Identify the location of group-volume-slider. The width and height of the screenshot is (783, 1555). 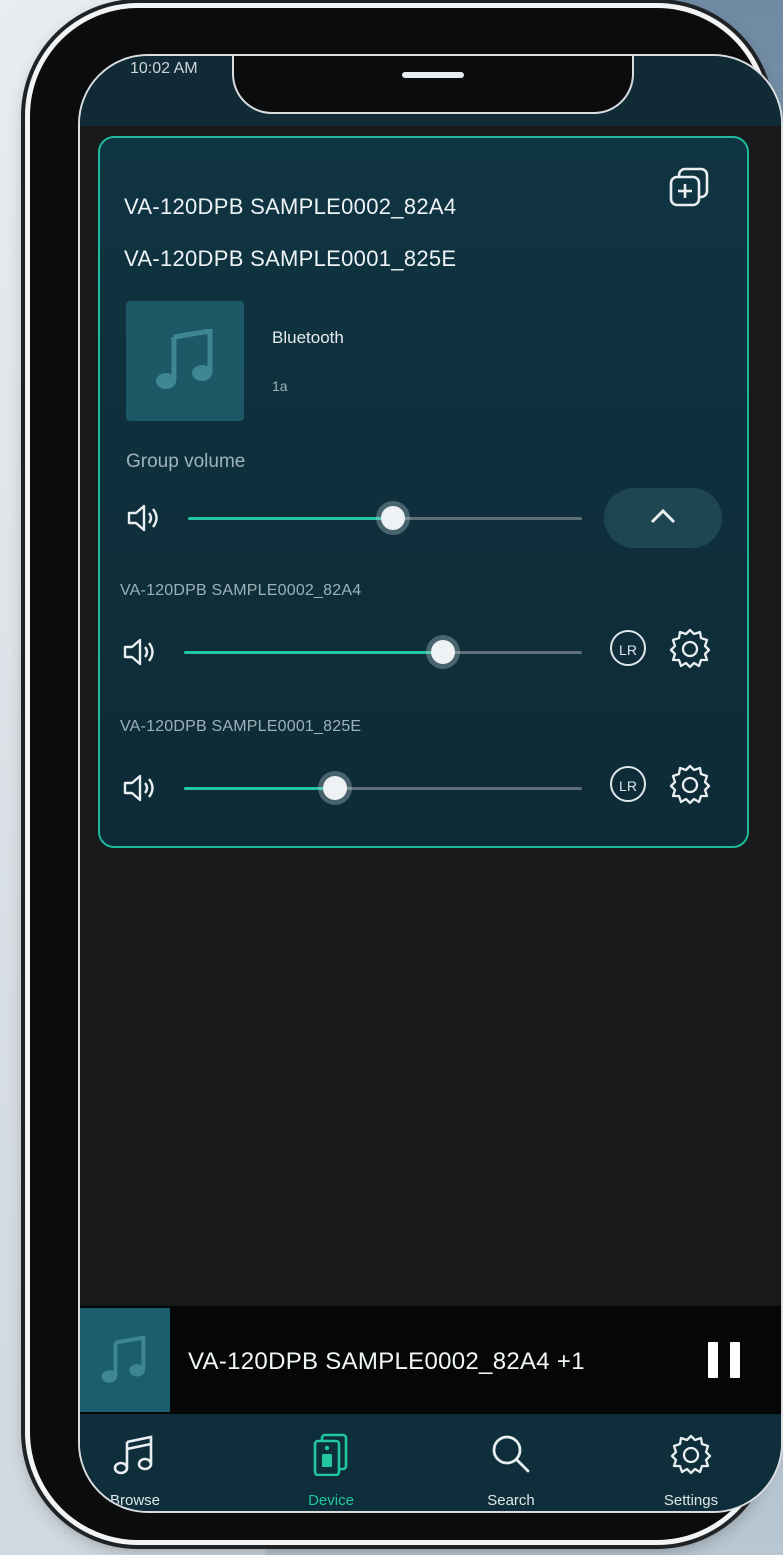
(385, 518).